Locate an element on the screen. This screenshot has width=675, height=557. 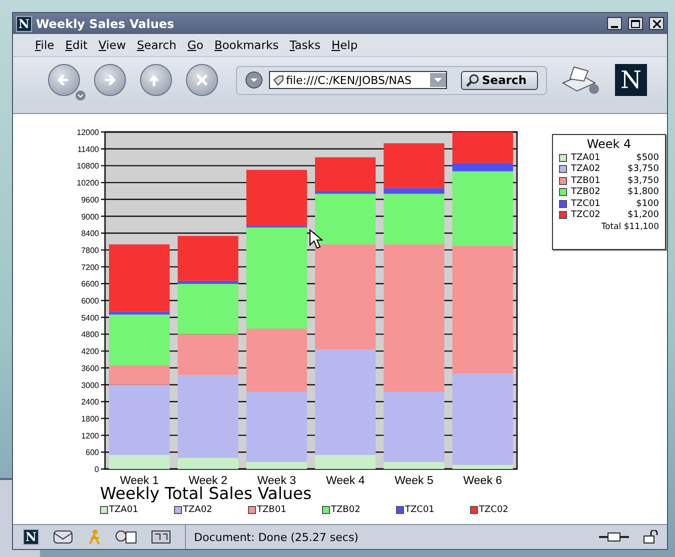
y-tick-label: 11400 is located at coordinates (88, 149).